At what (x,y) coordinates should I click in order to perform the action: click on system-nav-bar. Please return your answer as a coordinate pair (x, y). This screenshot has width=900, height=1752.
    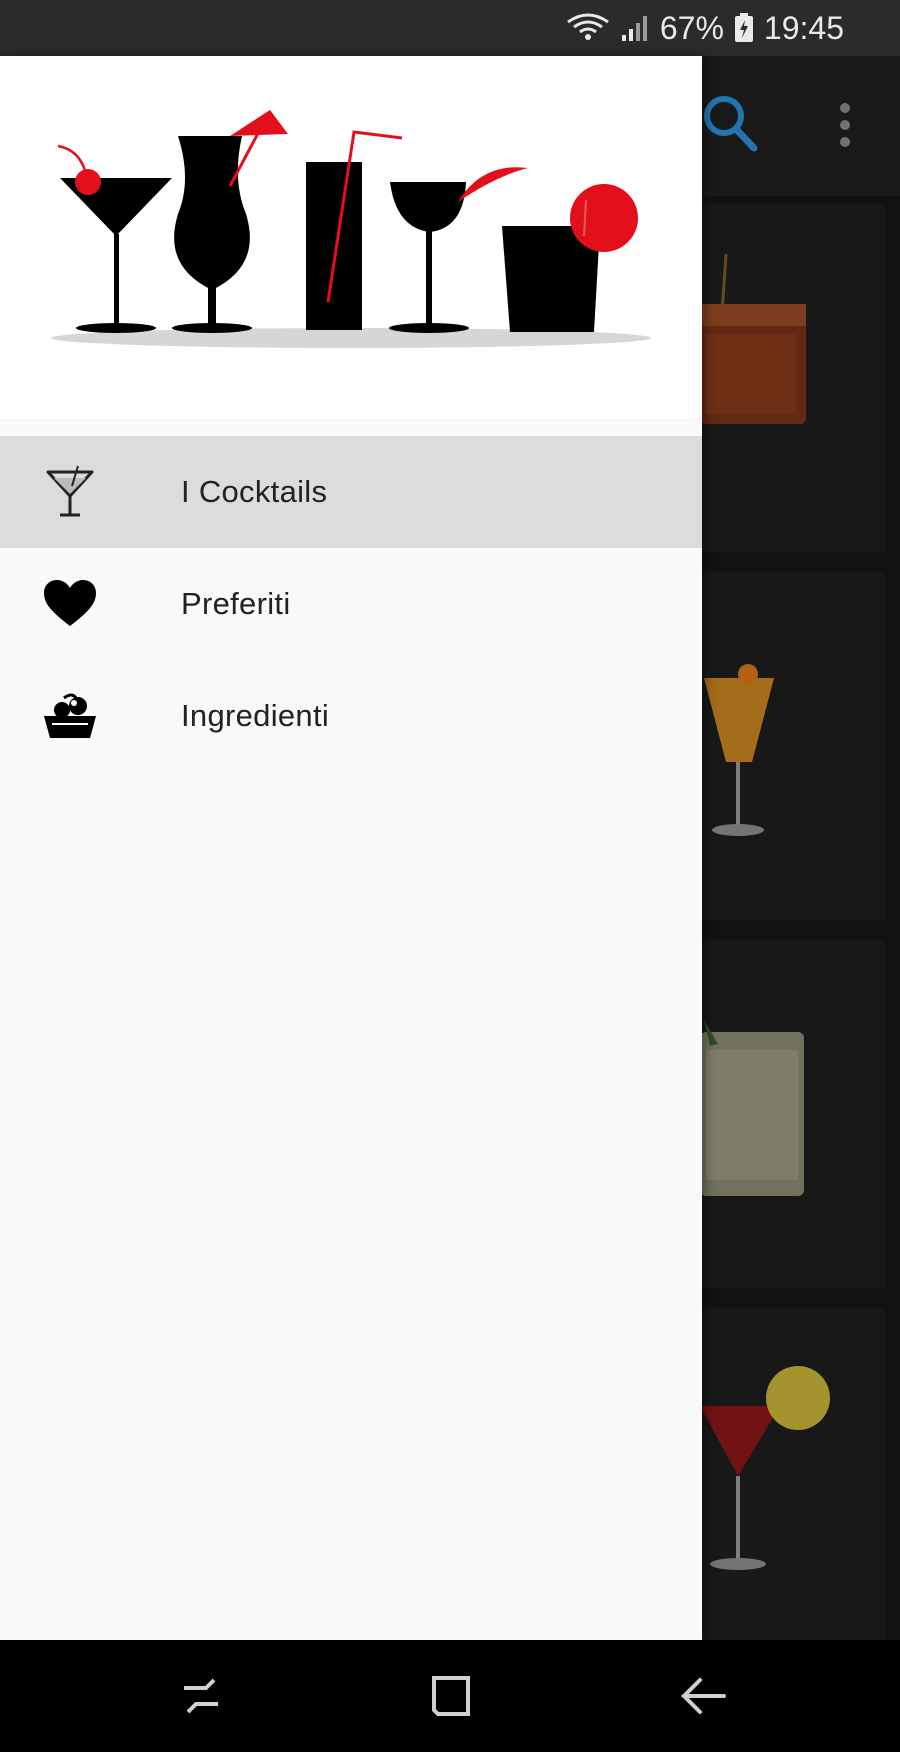
    Looking at the image, I should click on (450, 1696).